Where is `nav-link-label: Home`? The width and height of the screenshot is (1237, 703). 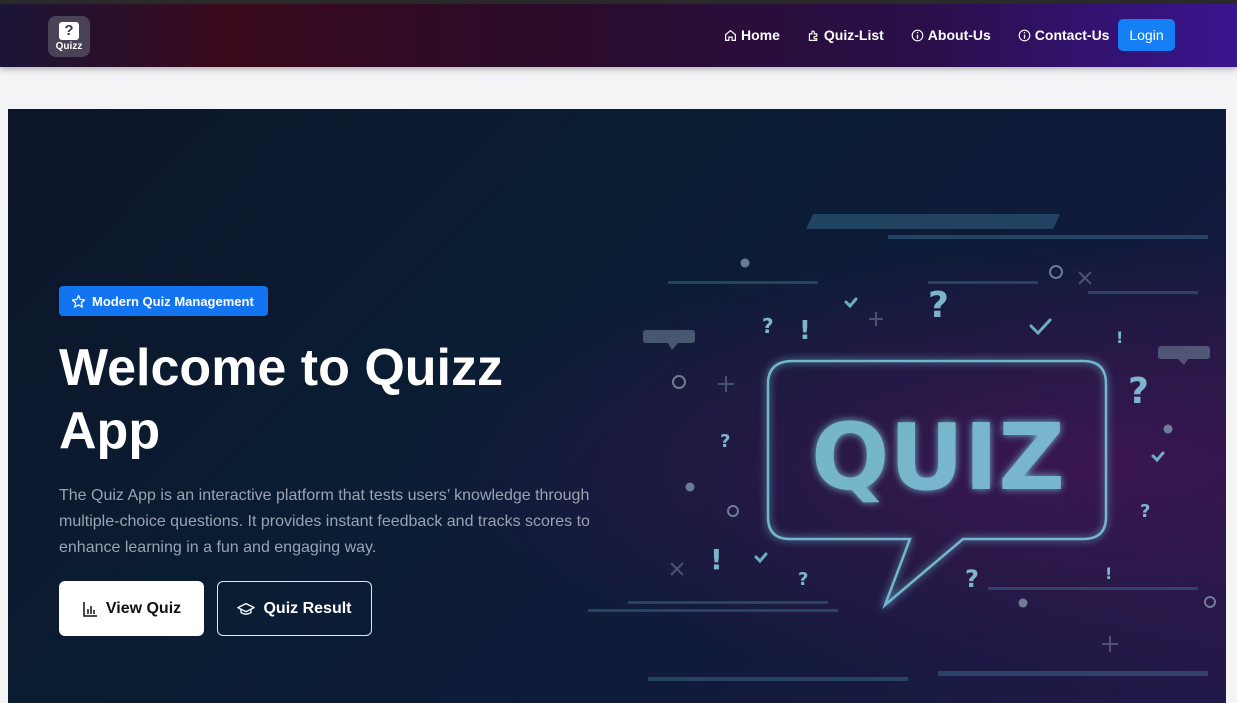
nav-link-label: Home is located at coordinates (760, 35).